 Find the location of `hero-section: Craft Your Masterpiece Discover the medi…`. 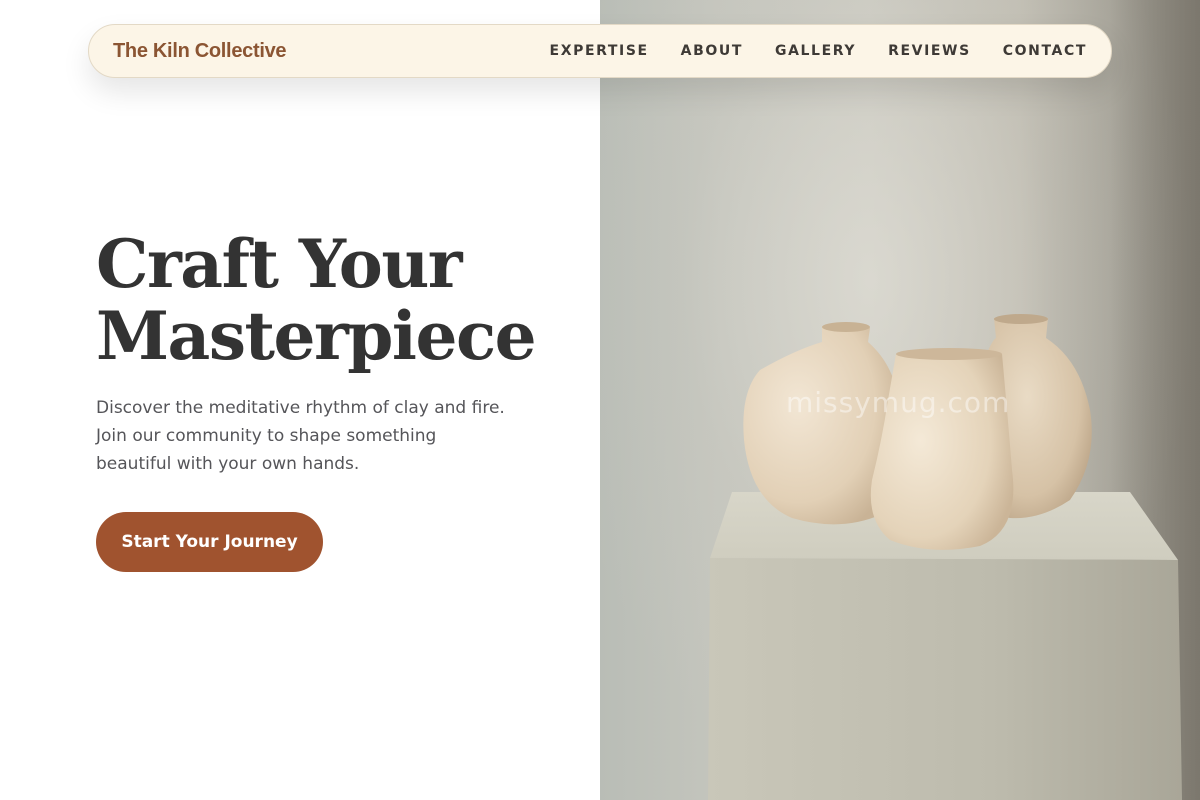

hero-section: Craft Your Masterpiece Discover the medi… is located at coordinates (331, 353).